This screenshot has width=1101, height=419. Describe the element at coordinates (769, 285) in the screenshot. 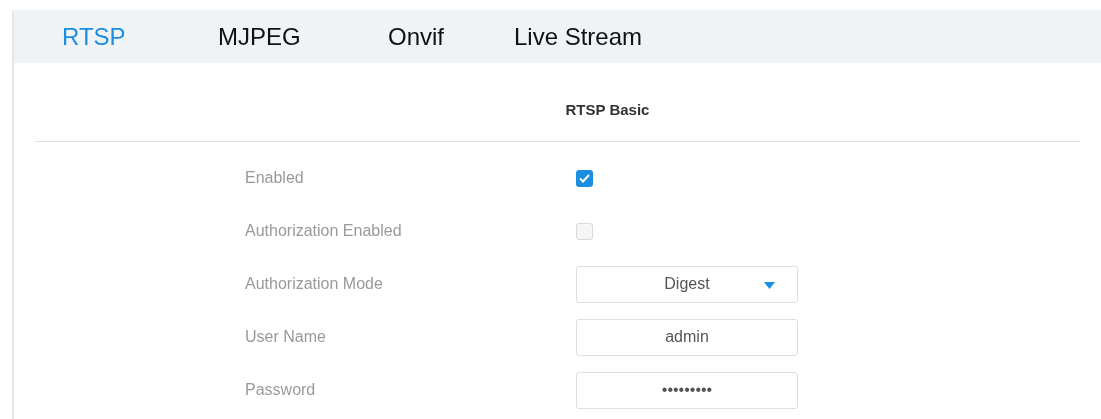

I see `caret-icon` at that location.